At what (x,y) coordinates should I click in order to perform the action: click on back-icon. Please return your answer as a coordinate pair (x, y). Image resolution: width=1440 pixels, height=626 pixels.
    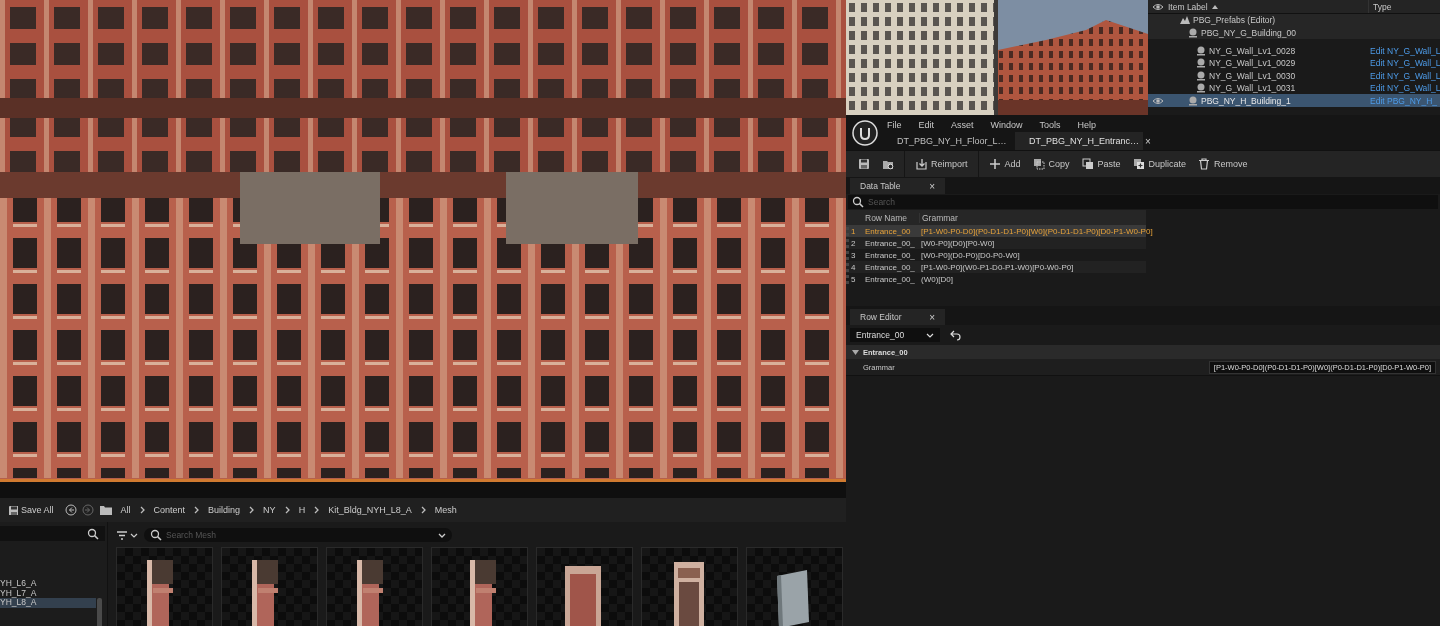
    Looking at the image, I should click on (70, 510).